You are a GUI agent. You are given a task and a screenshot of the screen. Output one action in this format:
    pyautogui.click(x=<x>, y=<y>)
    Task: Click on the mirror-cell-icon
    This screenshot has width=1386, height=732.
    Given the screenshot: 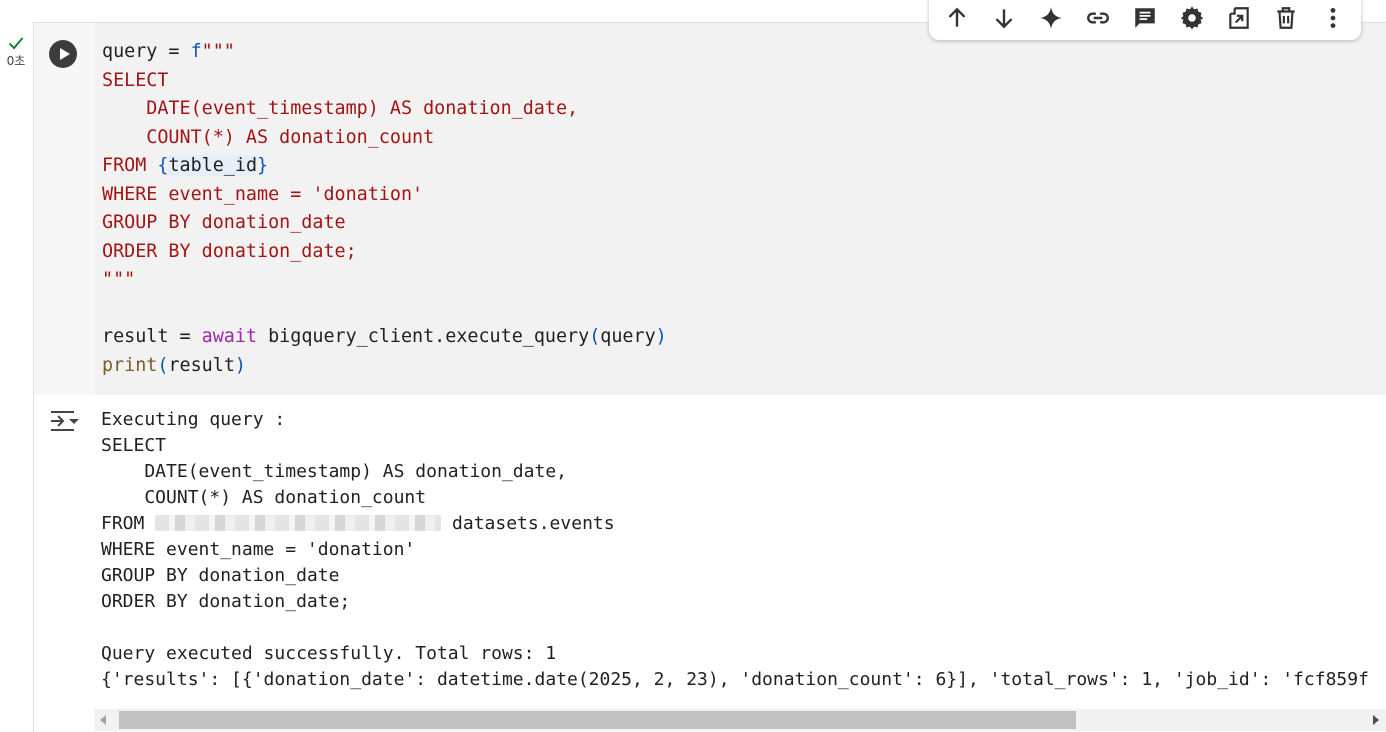 What is the action you would take?
    pyautogui.click(x=1239, y=18)
    